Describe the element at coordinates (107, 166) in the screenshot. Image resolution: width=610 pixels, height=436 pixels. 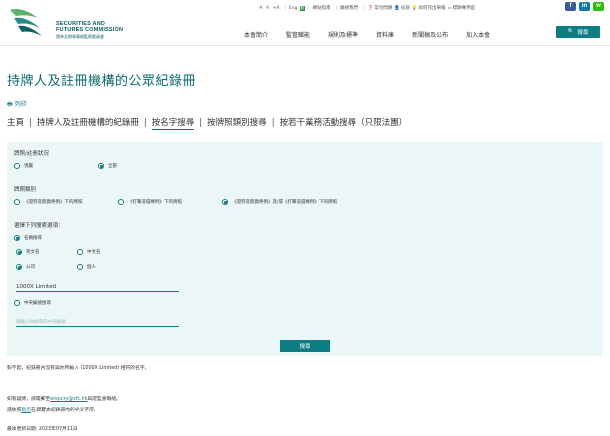
I see `status-option-all: 全部` at that location.